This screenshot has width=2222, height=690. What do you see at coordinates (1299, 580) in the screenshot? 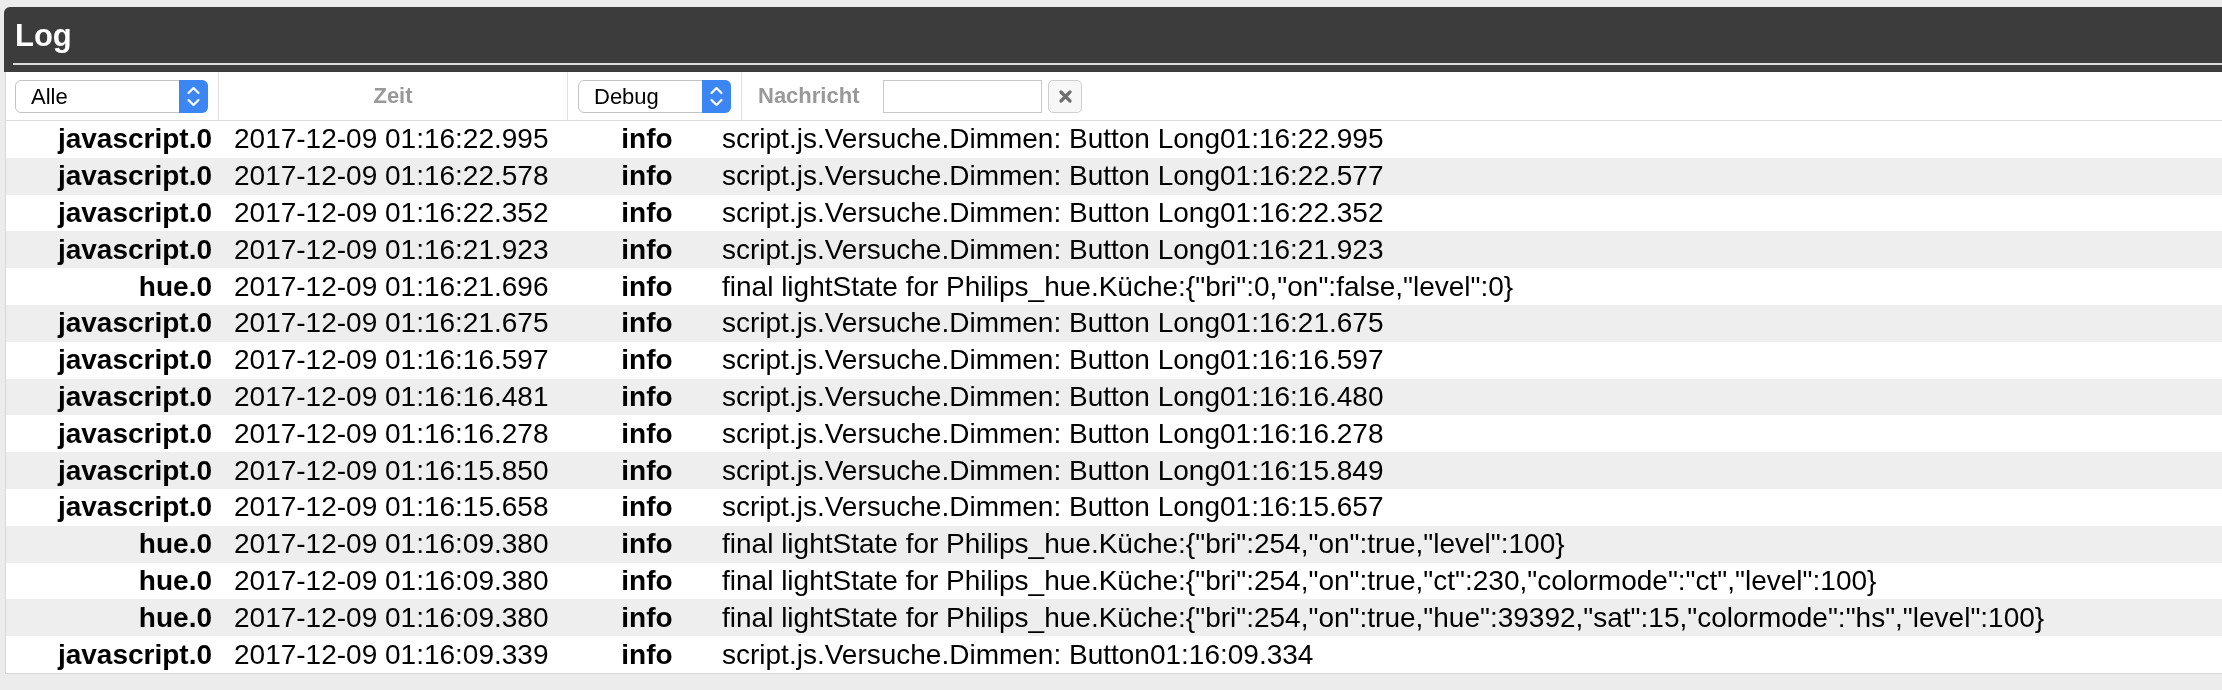
I see `log-message: final lightState for Philips_hue.Küche:{"bri":254,"on":true,"ct":230,"colormode":"ct","level":100}` at bounding box center [1299, 580].